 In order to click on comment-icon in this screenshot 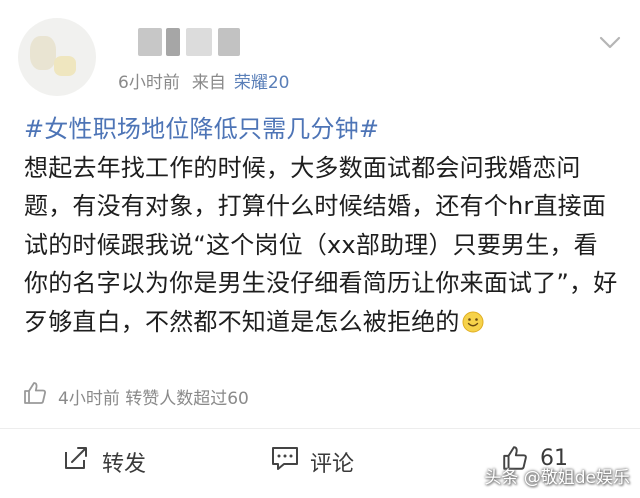, I will do `click(285, 458)`.